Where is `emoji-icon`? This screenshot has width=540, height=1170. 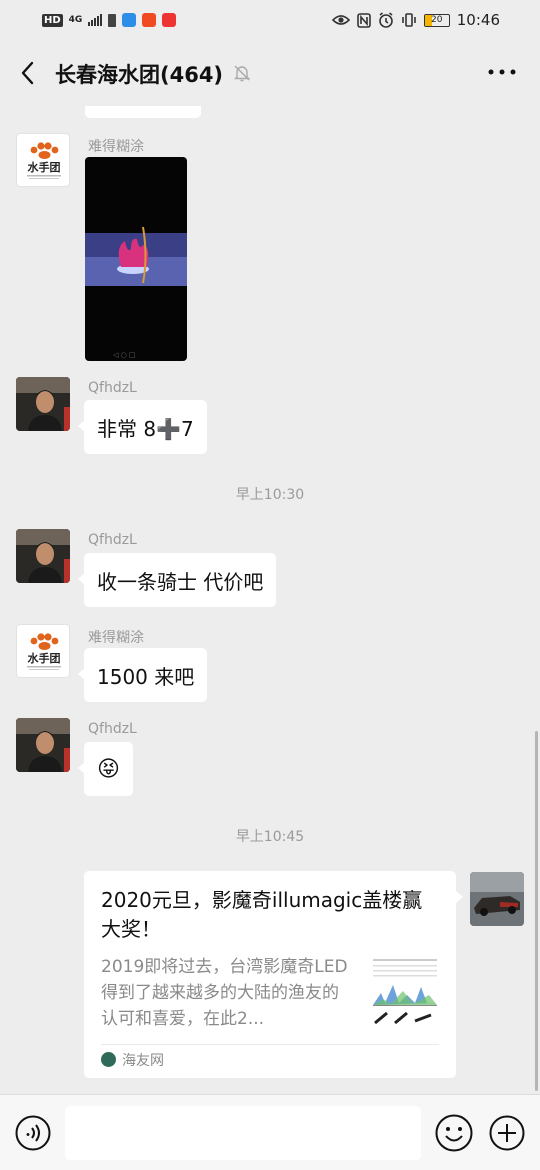 emoji-icon is located at coordinates (454, 1133).